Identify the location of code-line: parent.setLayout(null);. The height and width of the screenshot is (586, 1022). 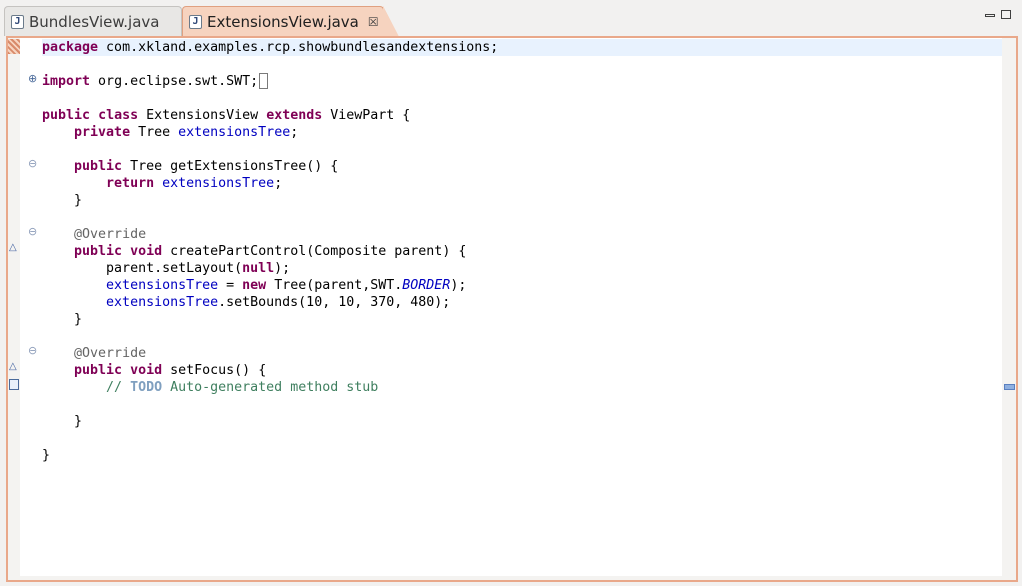
(198, 268).